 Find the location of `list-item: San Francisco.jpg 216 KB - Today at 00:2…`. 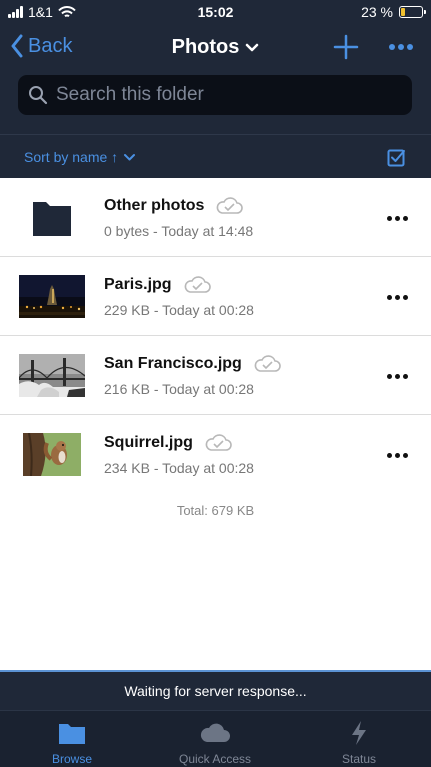

list-item: San Francisco.jpg 216 KB - Today at 00:2… is located at coordinates (215, 375).